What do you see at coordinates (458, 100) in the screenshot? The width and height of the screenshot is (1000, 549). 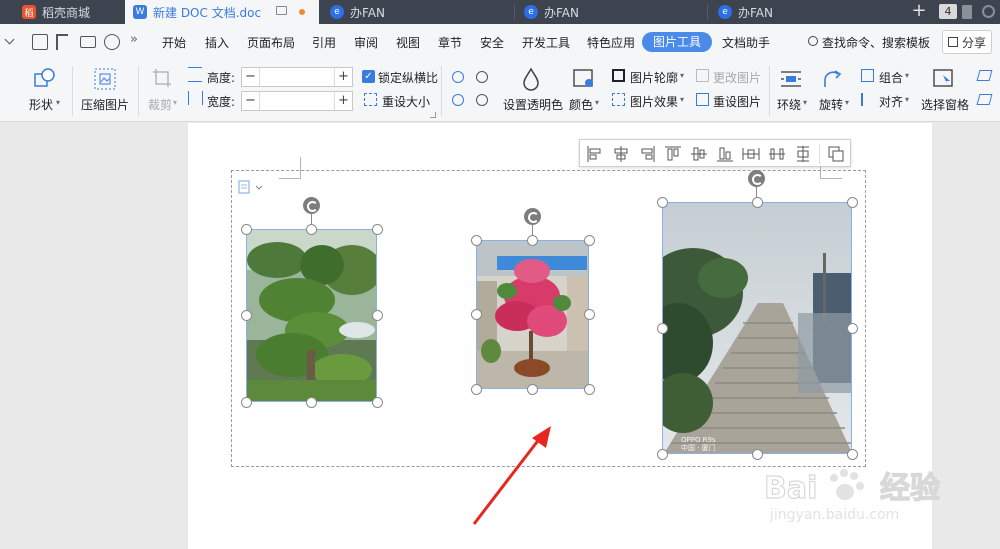 I see `brightness-down-icon` at bounding box center [458, 100].